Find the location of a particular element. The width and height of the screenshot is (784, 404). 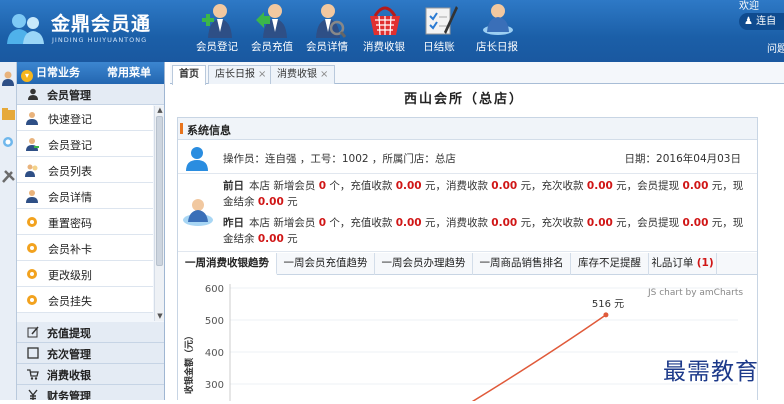

checklist-pen-icon is located at coordinates (441, 20).